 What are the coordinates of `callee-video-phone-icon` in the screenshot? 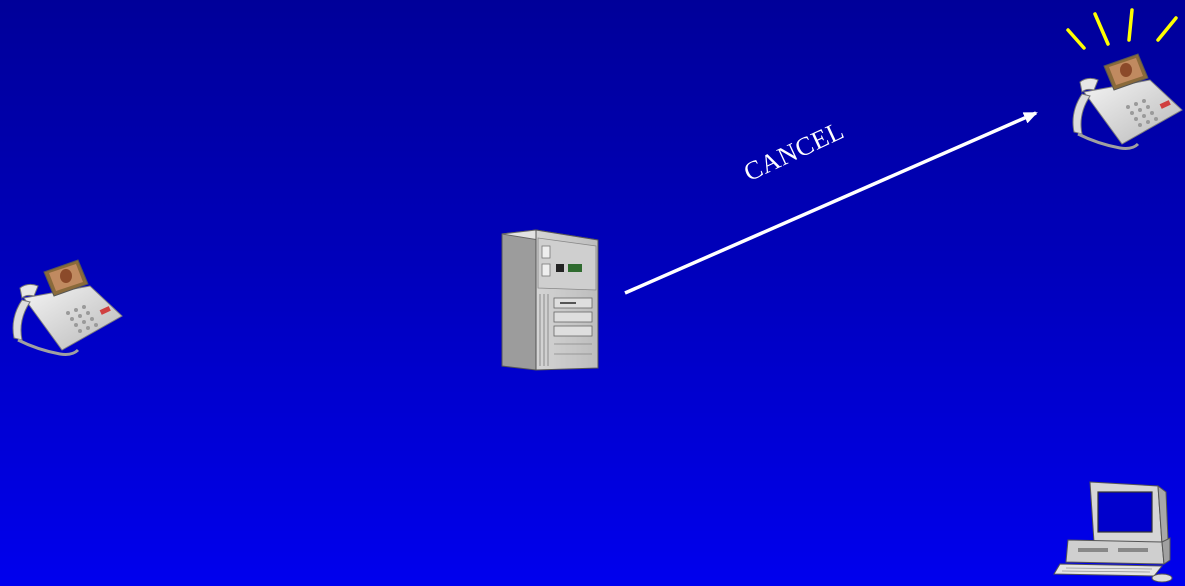 It's located at (1127, 101).